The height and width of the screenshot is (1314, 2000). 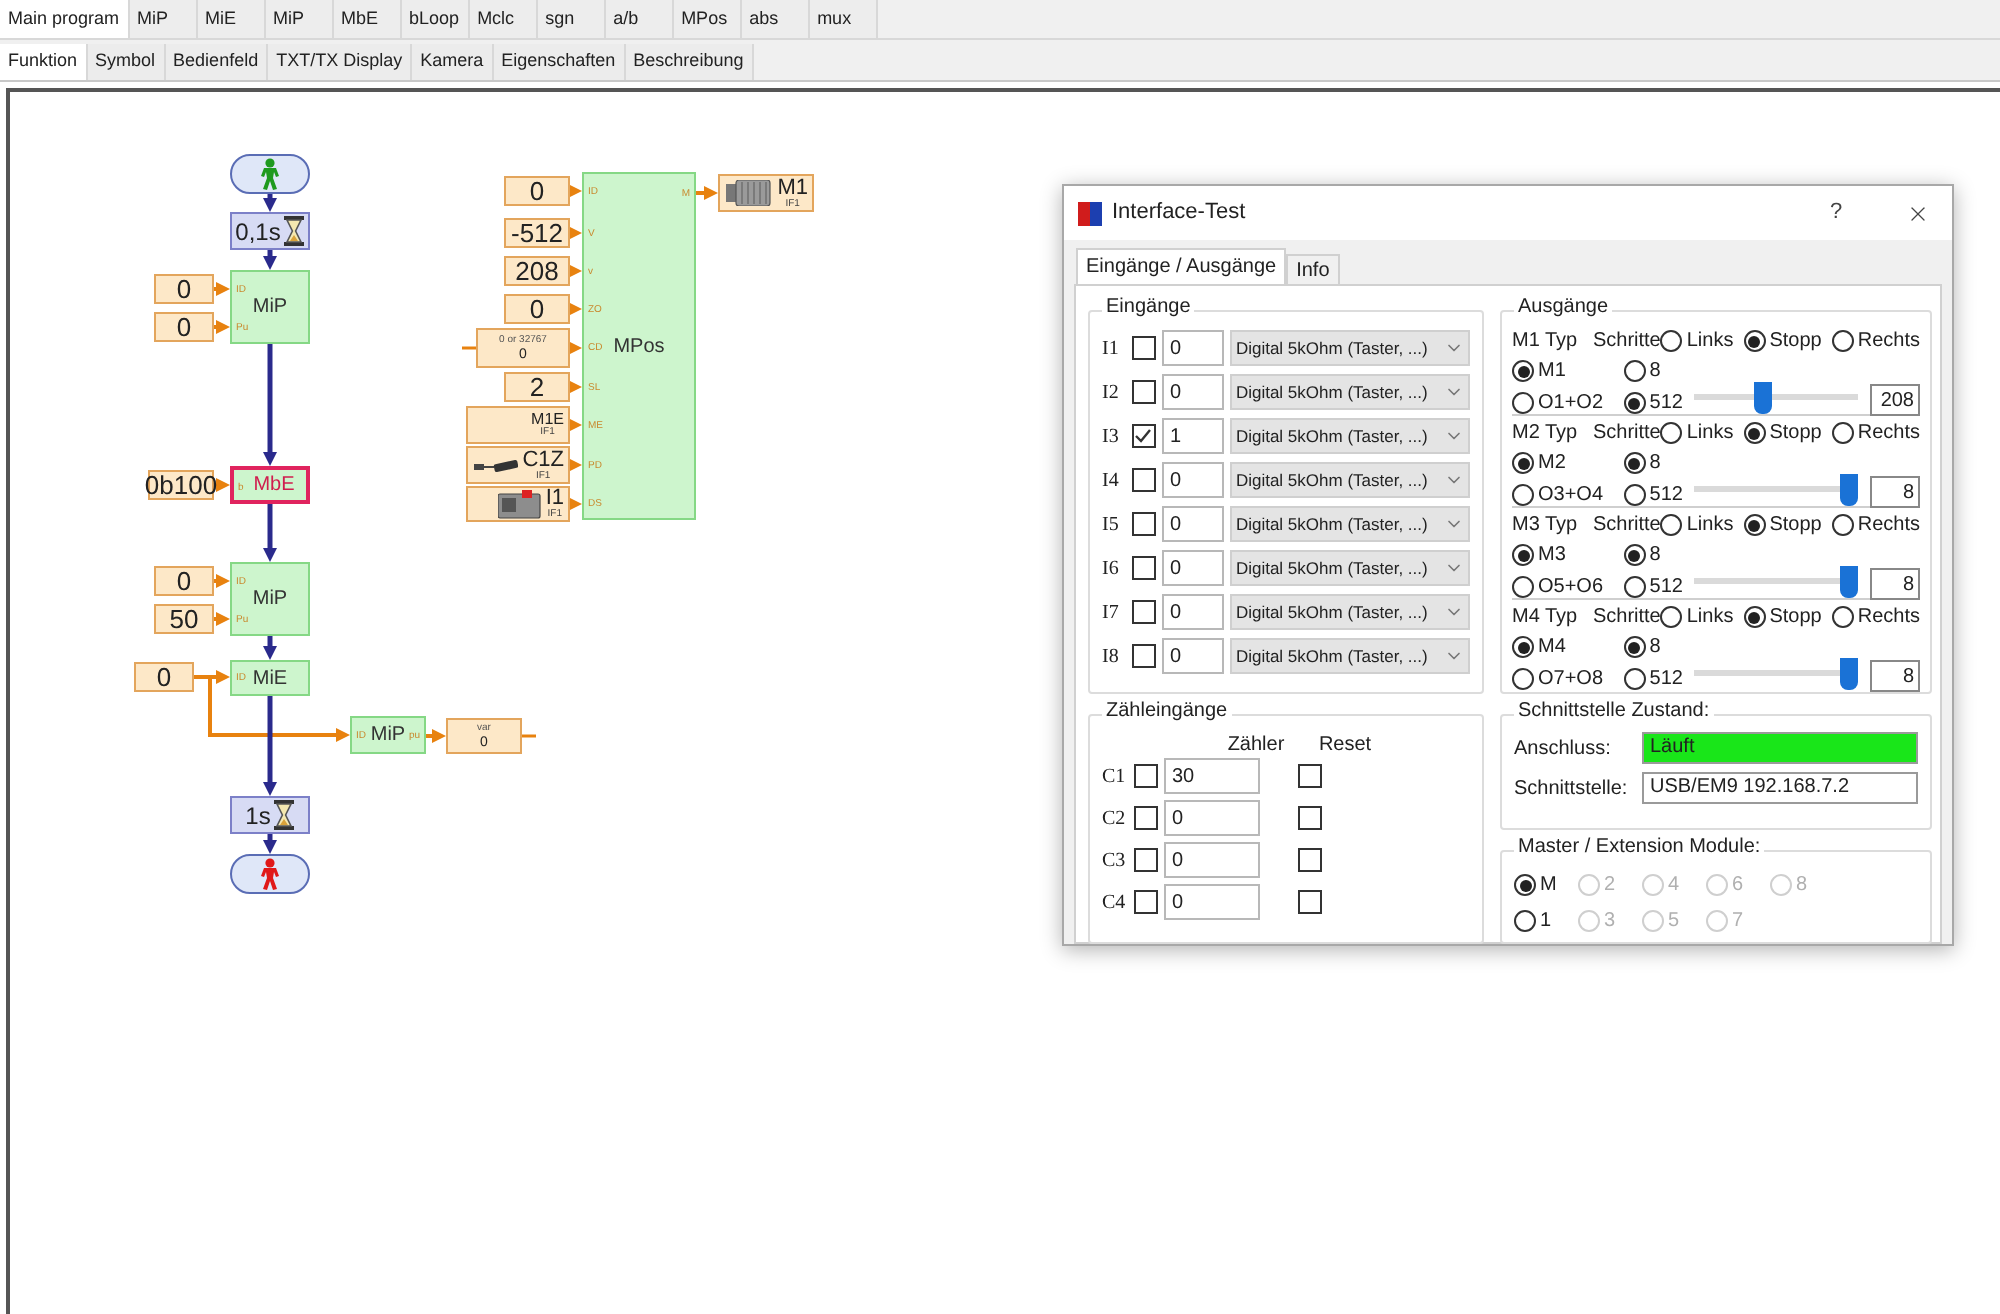 What do you see at coordinates (1313, 269) in the screenshot?
I see `dialog-tab: Info` at bounding box center [1313, 269].